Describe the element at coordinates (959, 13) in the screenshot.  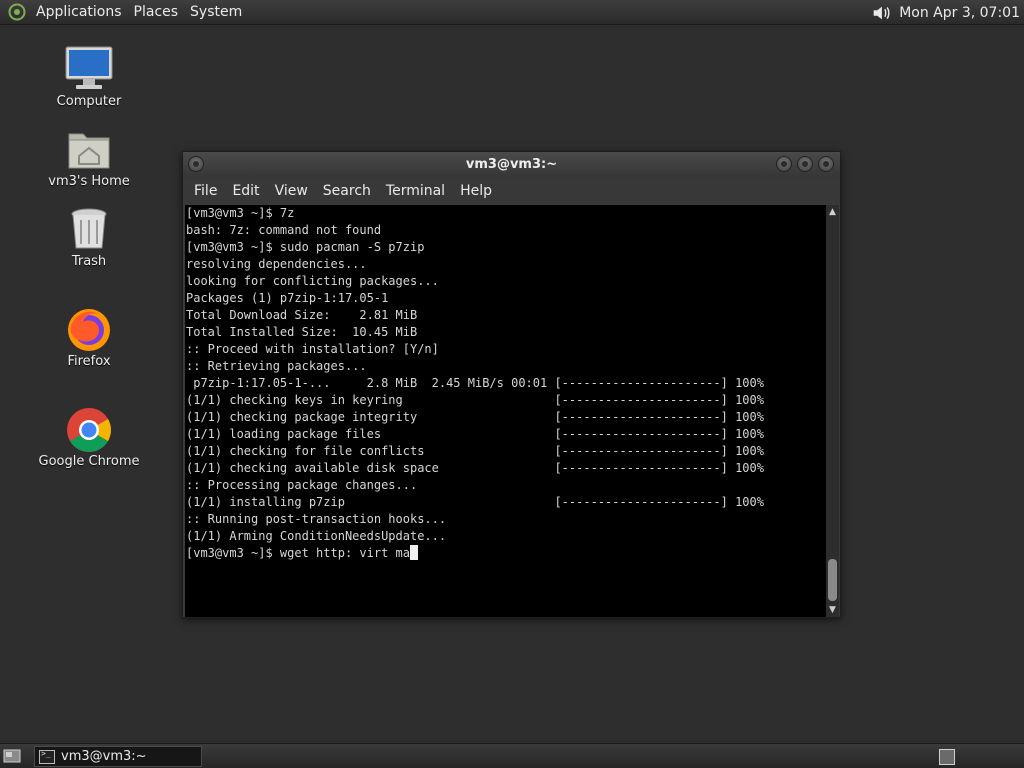
I see `clock: Mon Apr 3, 07:01` at that location.